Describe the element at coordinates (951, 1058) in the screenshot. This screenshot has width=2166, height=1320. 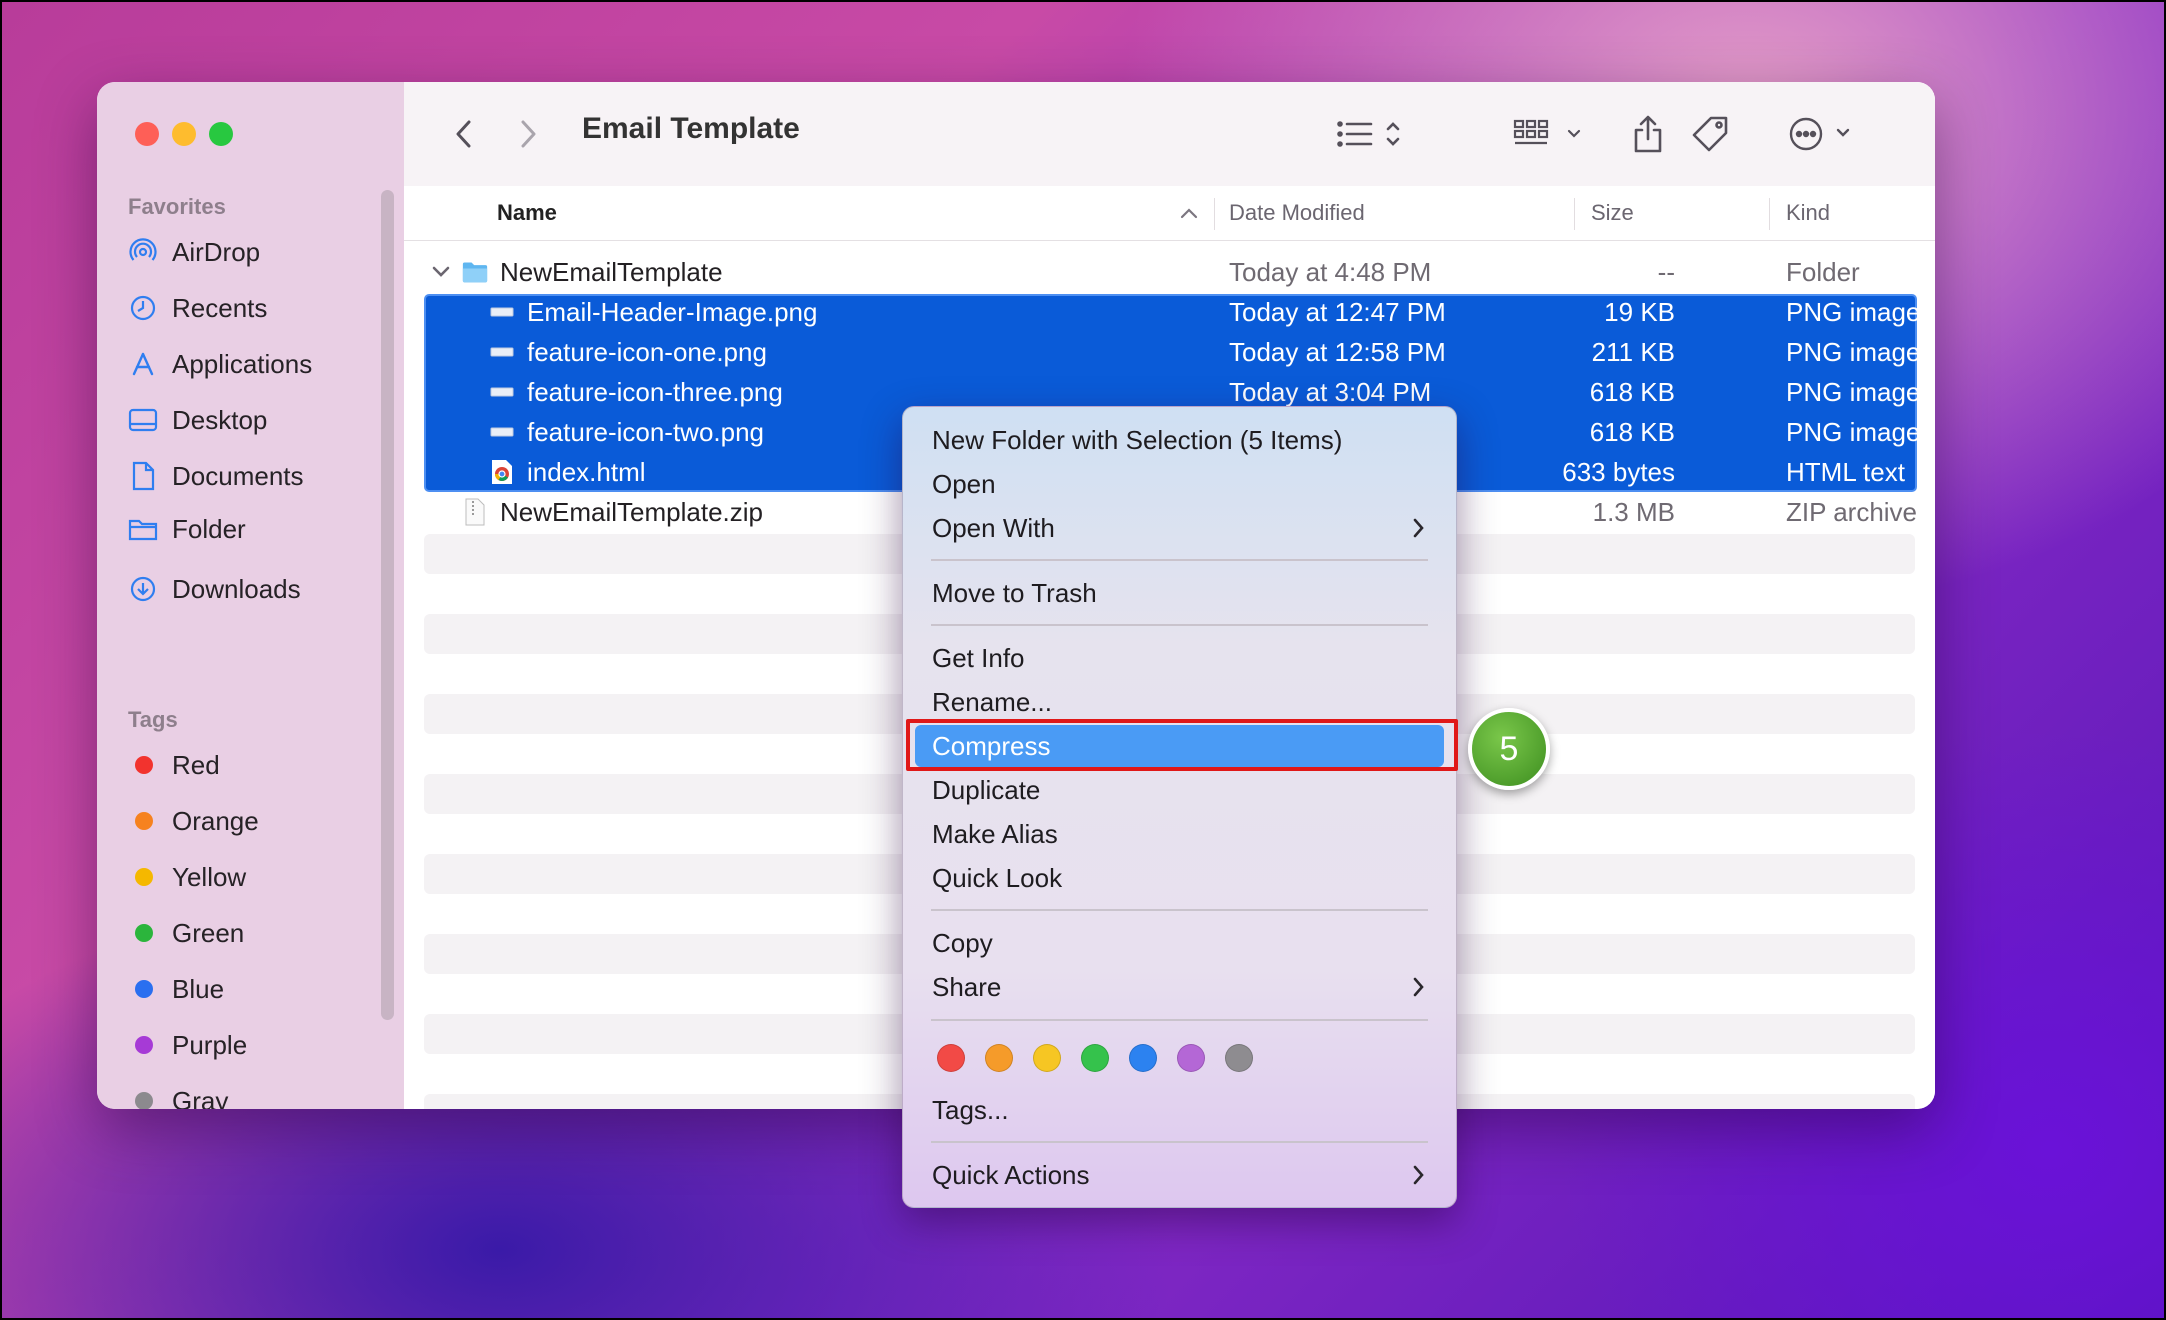
I see `menu-tag-red` at that location.